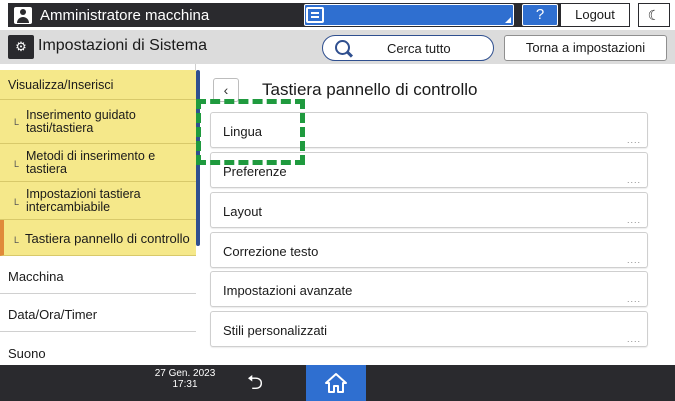 The image size is (675, 401). I want to click on sidebar-item-tastiera-intercambiabile: L Impostazioni tastiera intercambiabile, so click(98, 201).